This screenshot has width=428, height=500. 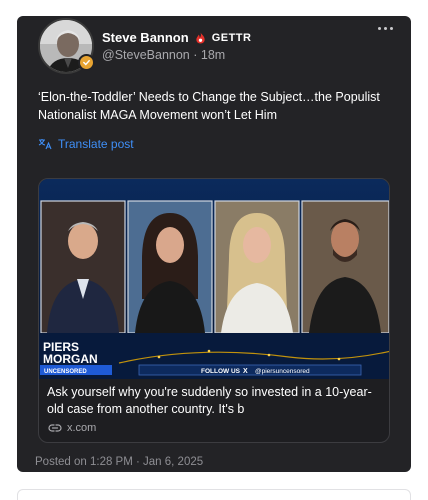 What do you see at coordinates (82, 428) in the screenshot?
I see `preview-domain: x.com` at bounding box center [82, 428].